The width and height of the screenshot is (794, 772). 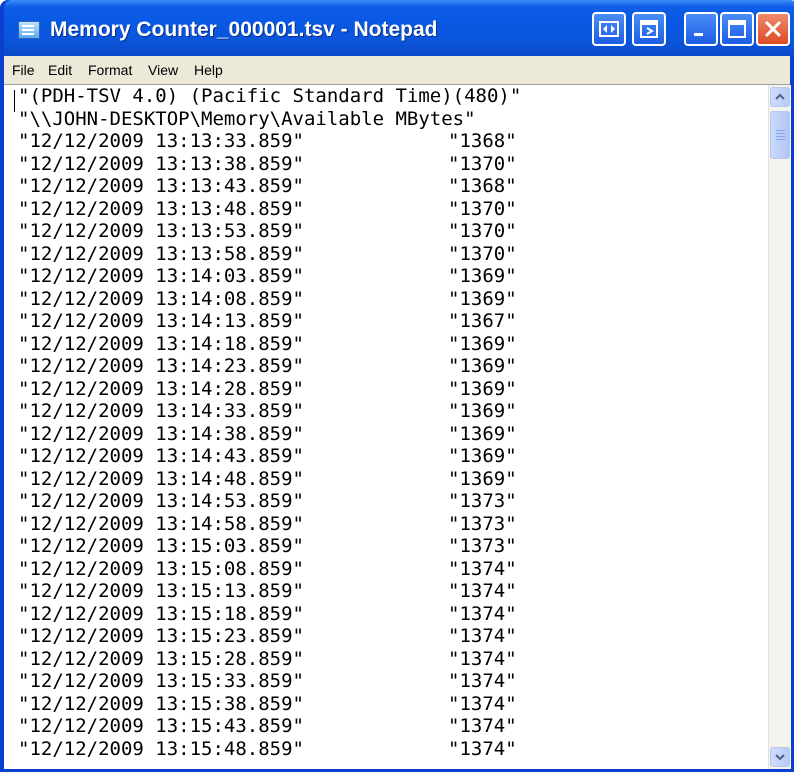 What do you see at coordinates (387, 254) in the screenshot?
I see `data-row: "12/12/2009 13:13:58.859" "1370"` at bounding box center [387, 254].